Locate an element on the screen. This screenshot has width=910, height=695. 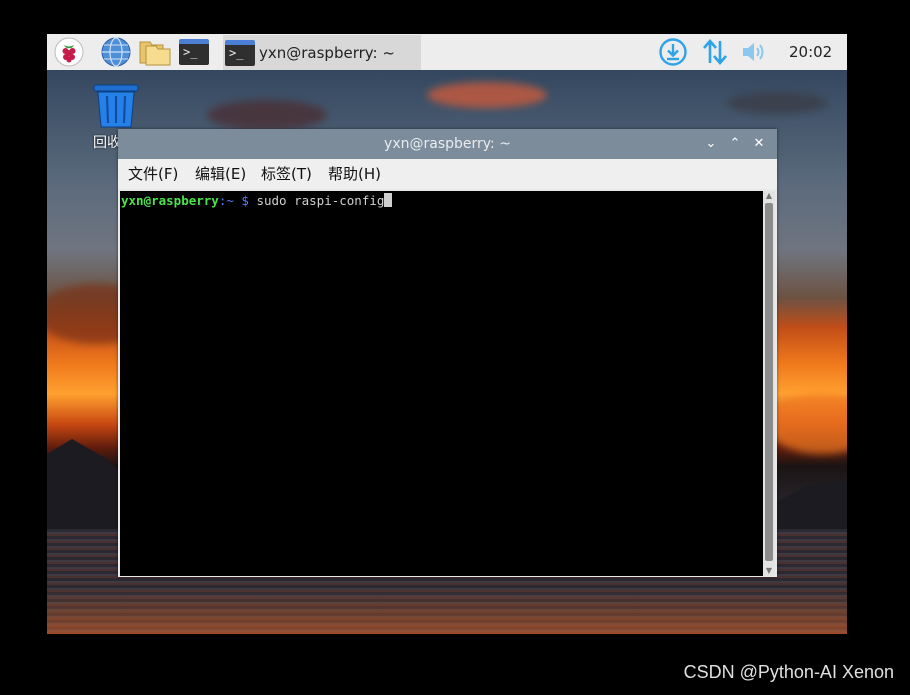
window-titlebar: yxn@raspberry: ~ ⌄ ⌃ ✕ is located at coordinates (447, 144).